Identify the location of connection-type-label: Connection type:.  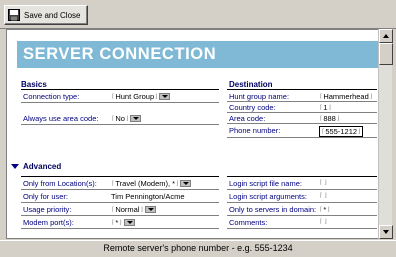
(51, 96).